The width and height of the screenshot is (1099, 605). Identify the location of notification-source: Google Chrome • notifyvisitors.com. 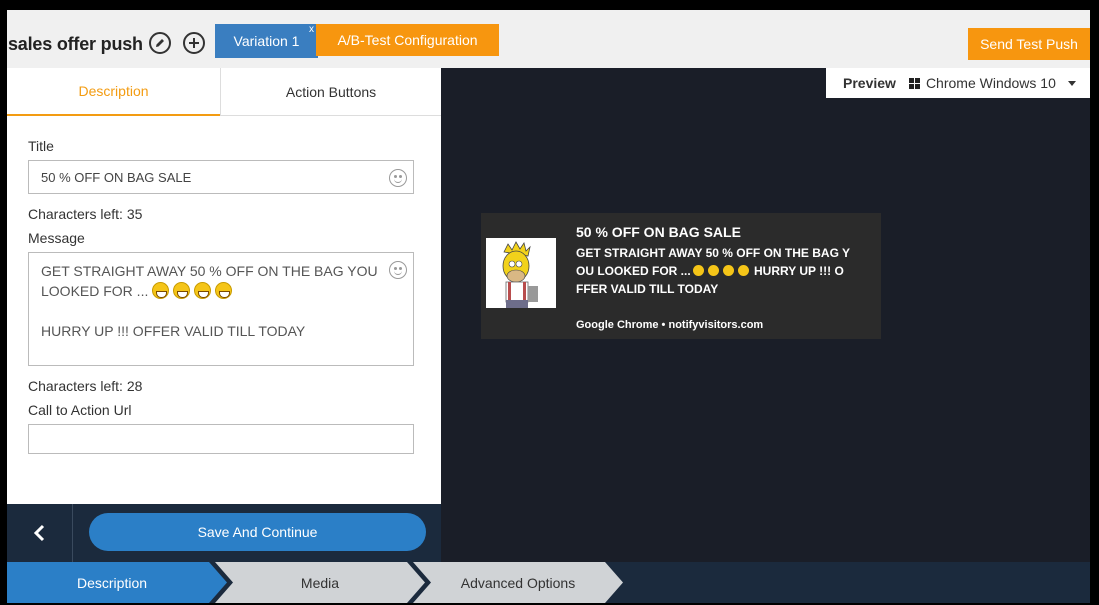
(670, 325).